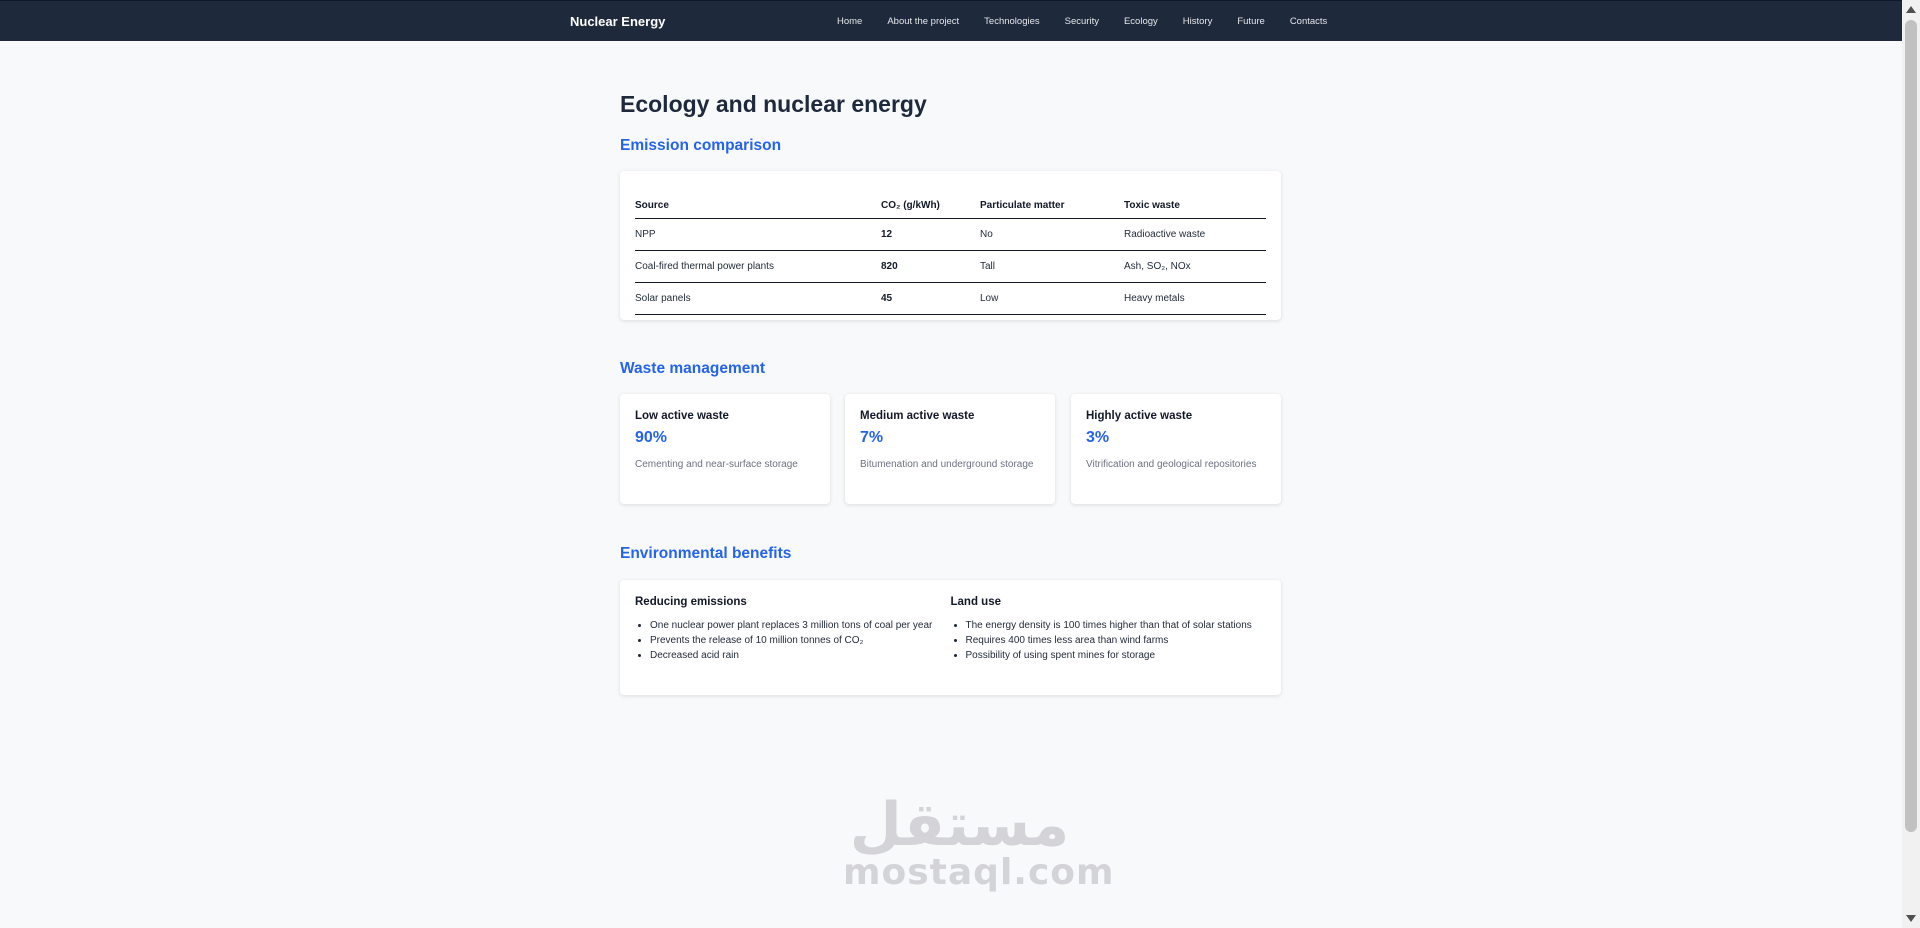 This screenshot has height=928, width=1920. I want to click on column-header-source: Source, so click(758, 202).